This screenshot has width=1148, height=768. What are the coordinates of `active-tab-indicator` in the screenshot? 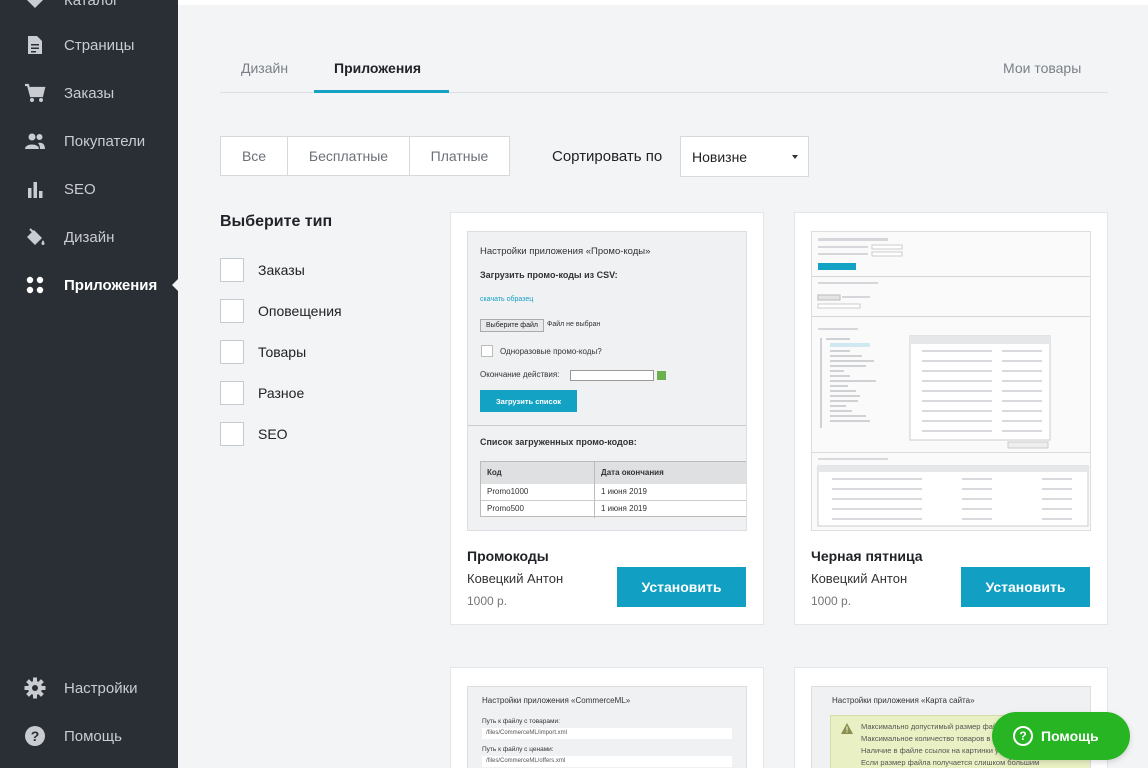 It's located at (381, 91).